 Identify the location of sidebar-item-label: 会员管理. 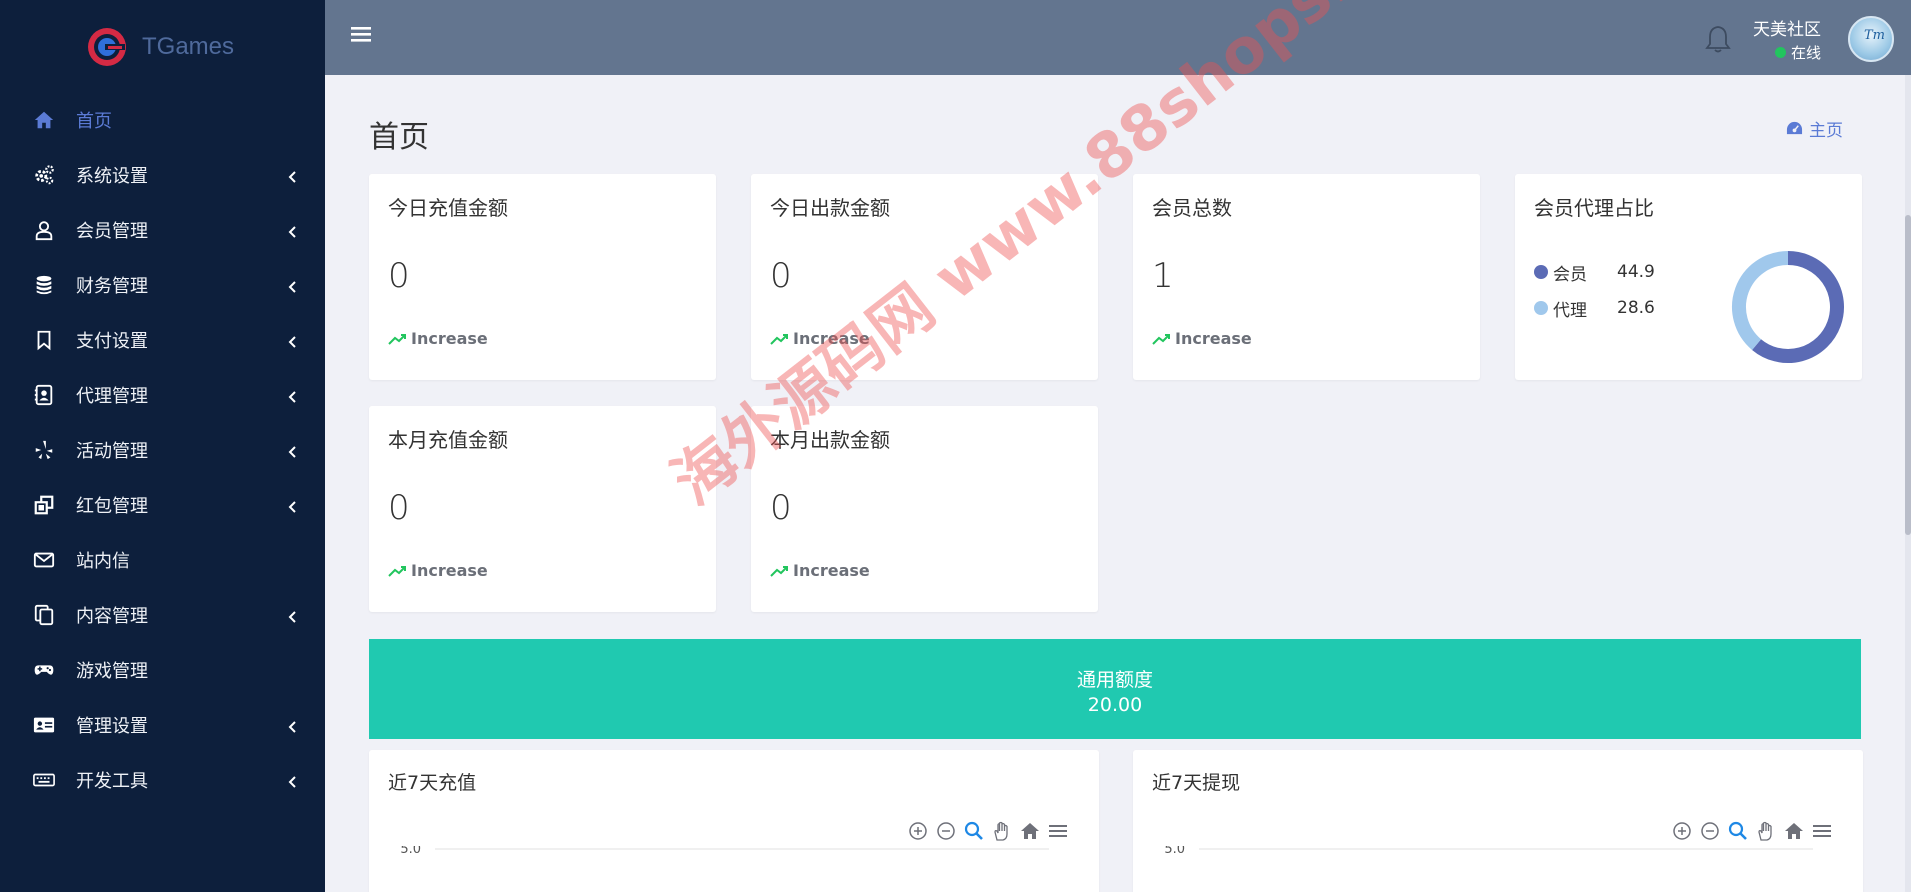
(112, 231).